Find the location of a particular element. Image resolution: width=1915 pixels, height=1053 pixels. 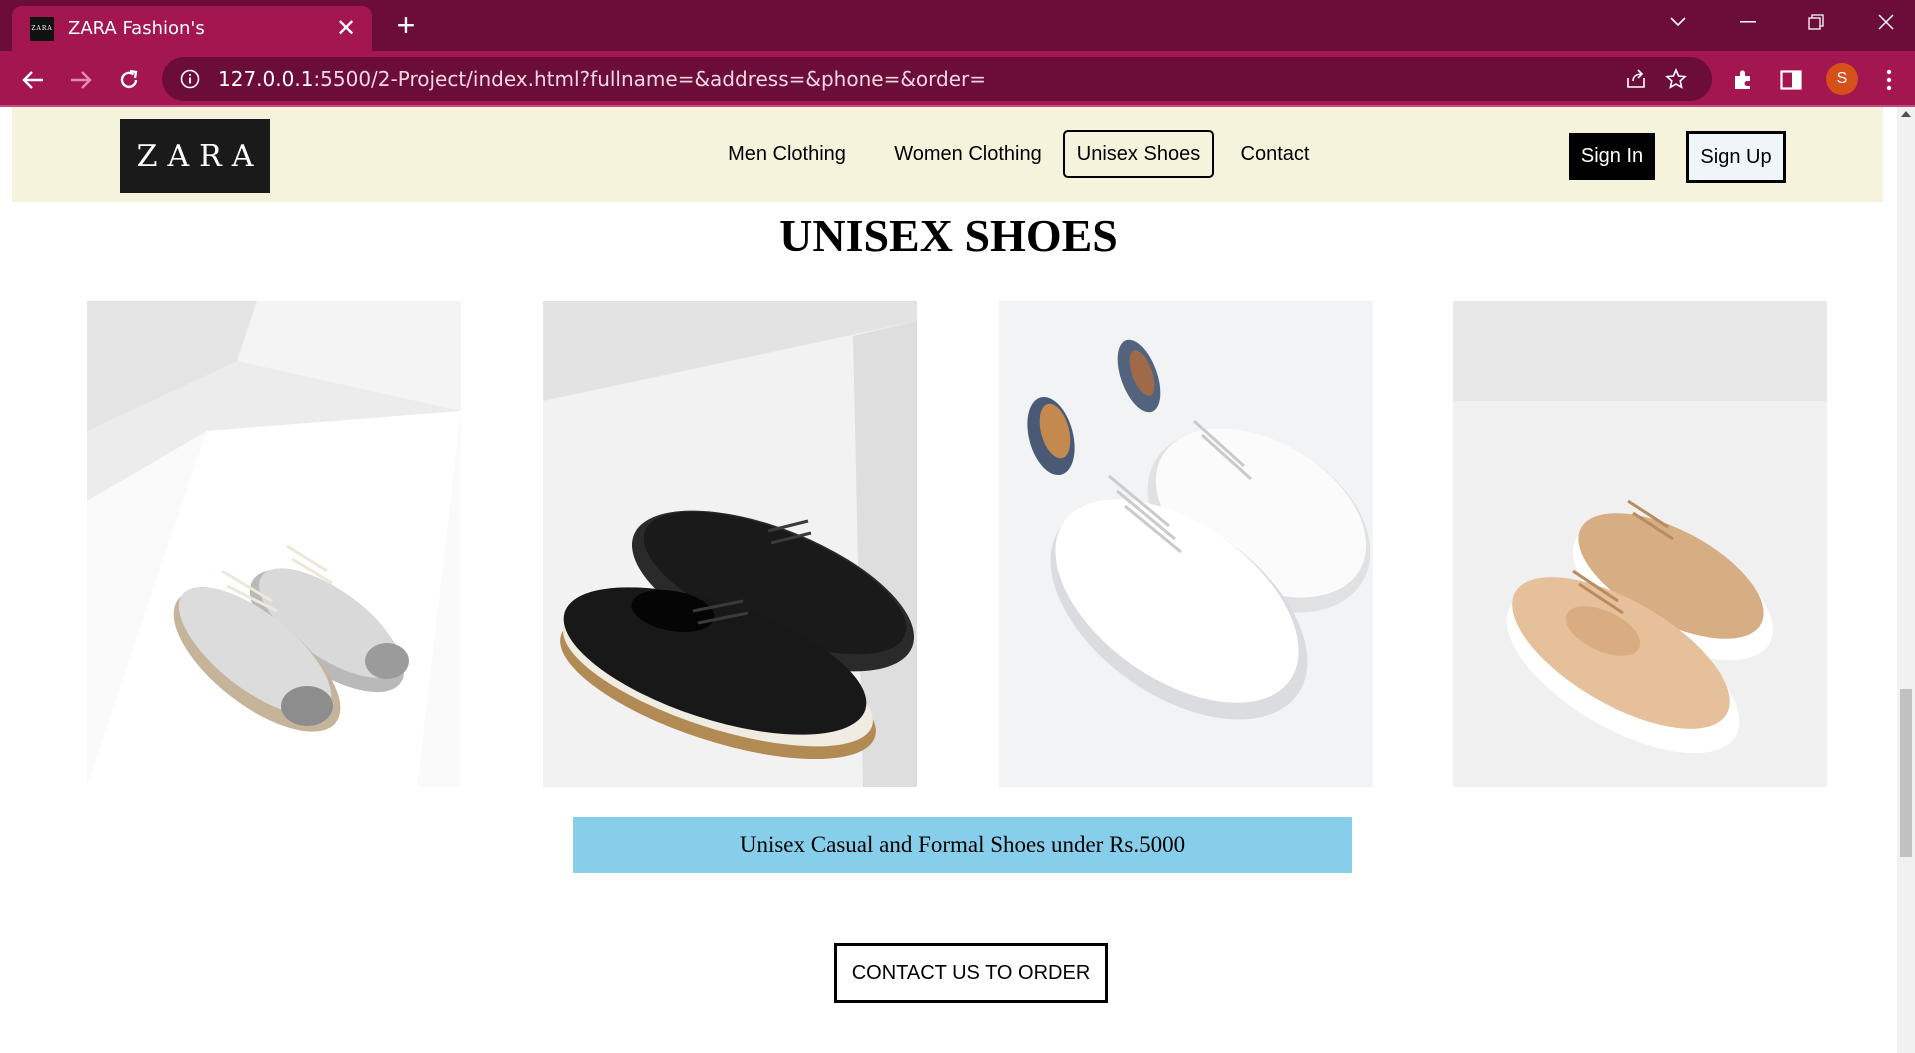

menu-kebab-icon is located at coordinates (1889, 80).